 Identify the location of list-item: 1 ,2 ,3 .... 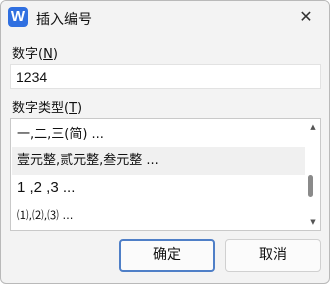
(158, 188).